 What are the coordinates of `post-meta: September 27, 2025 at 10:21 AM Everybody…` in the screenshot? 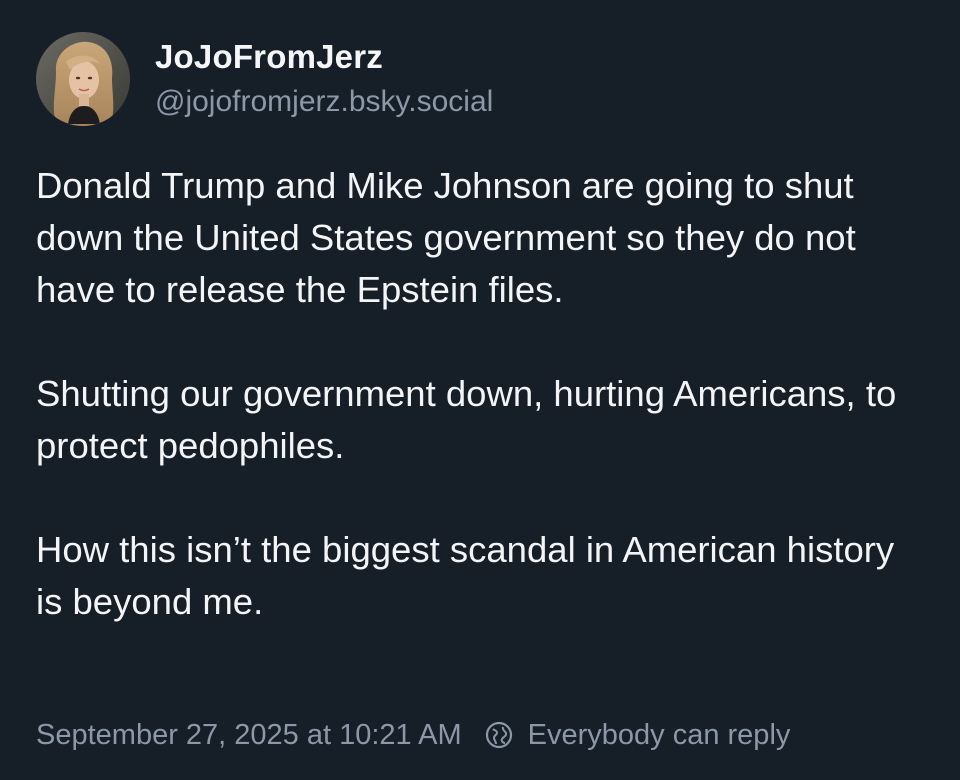 It's located at (413, 735).